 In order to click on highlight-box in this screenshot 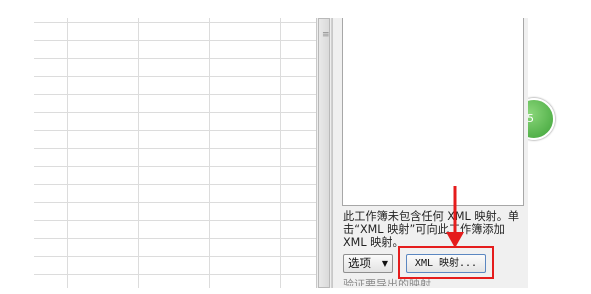, I will do `click(446, 262)`.